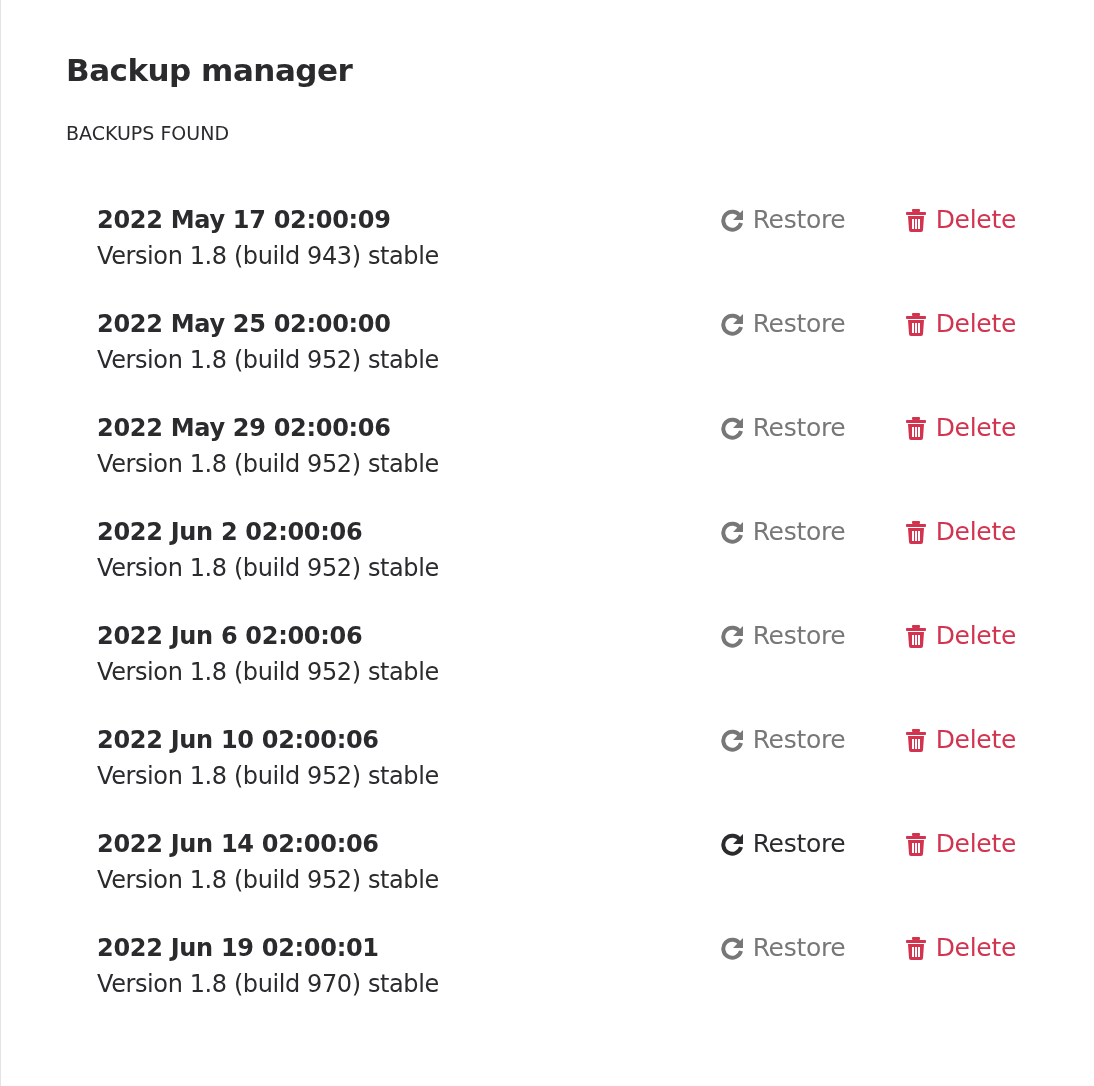 The width and height of the screenshot is (1094, 1086). What do you see at coordinates (210, 71) in the screenshot?
I see `page-title: Backup manager` at bounding box center [210, 71].